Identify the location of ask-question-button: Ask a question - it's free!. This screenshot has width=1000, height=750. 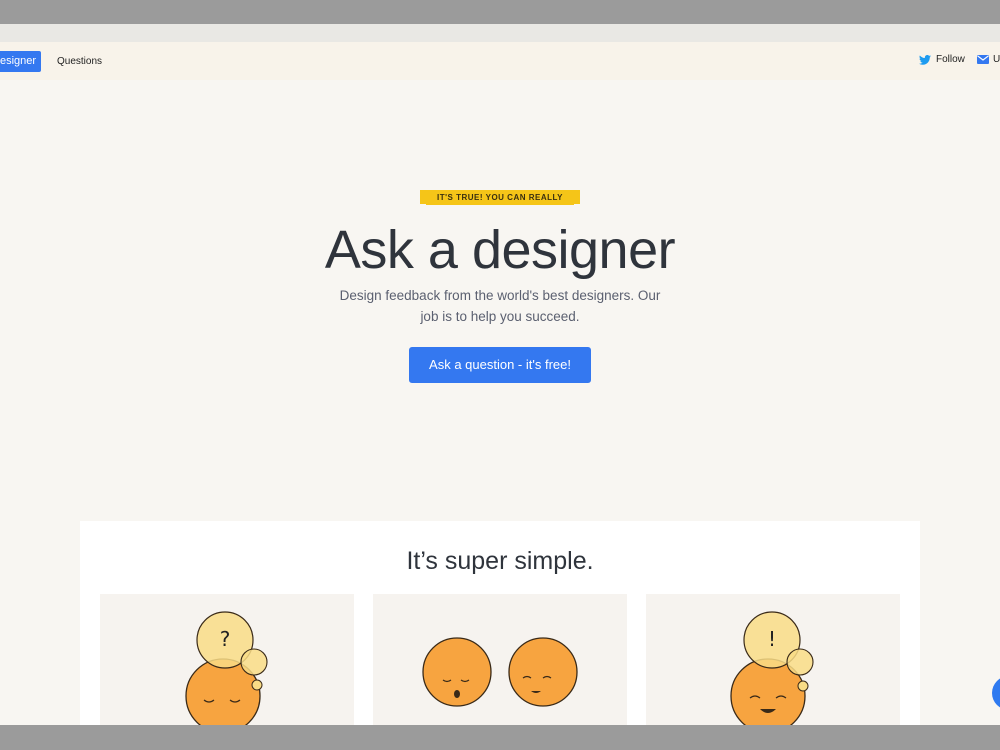
(500, 365).